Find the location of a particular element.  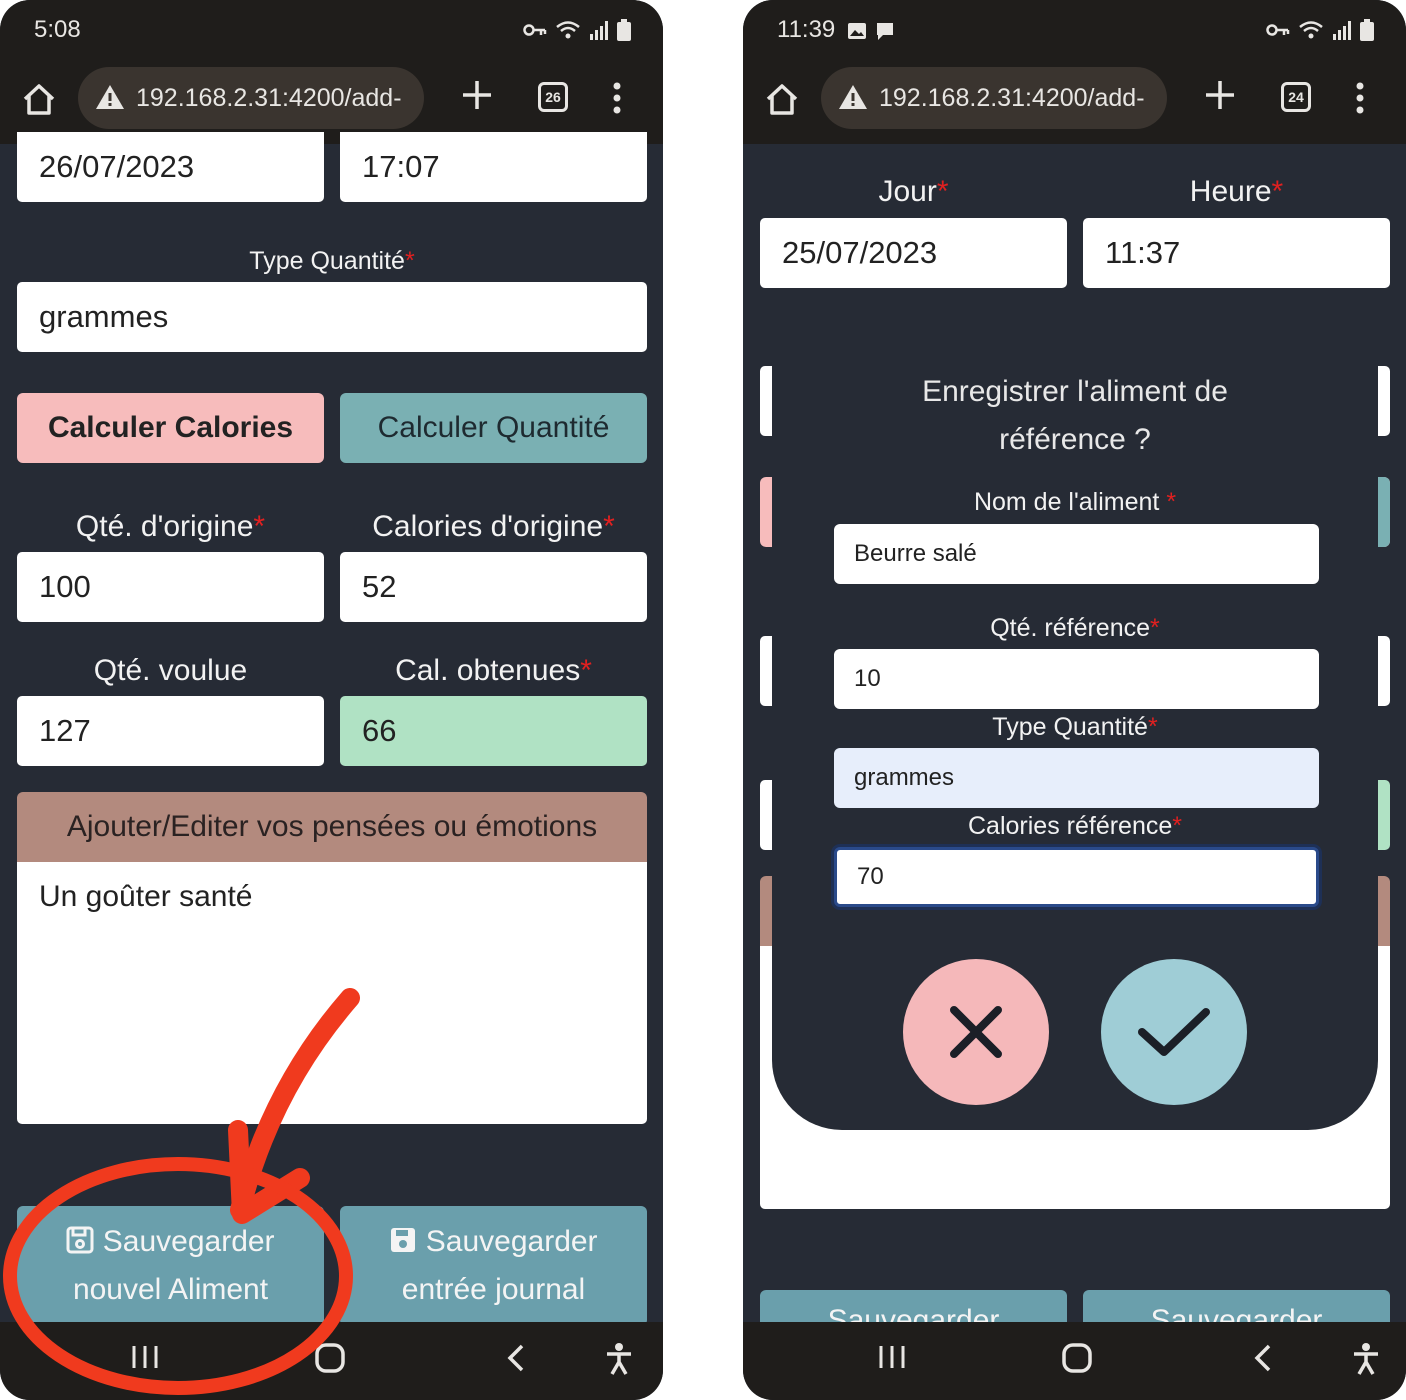

reference-quantity-input: 10 is located at coordinates (1076, 679).